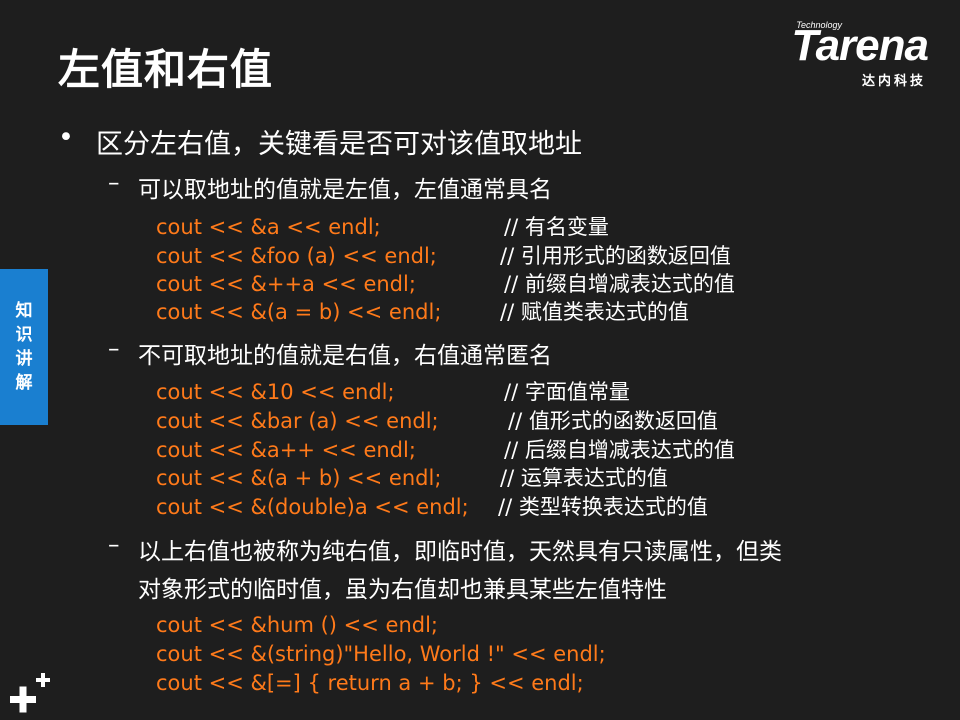 The image size is (960, 720). What do you see at coordinates (312, 507) in the screenshot?
I see `code-line: cout << &(double)a << endl;` at bounding box center [312, 507].